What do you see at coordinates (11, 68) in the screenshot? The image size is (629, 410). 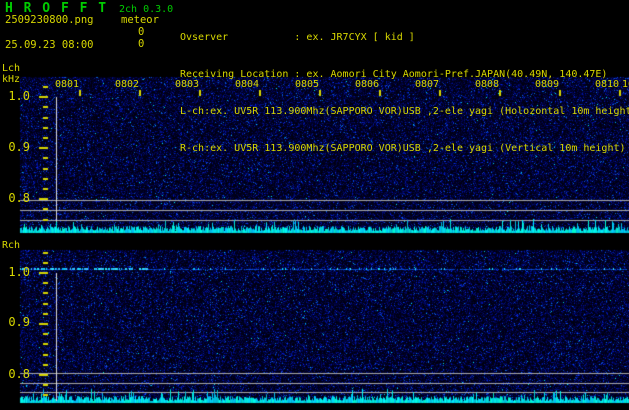 I see `lch-channel-label: Lch` at bounding box center [11, 68].